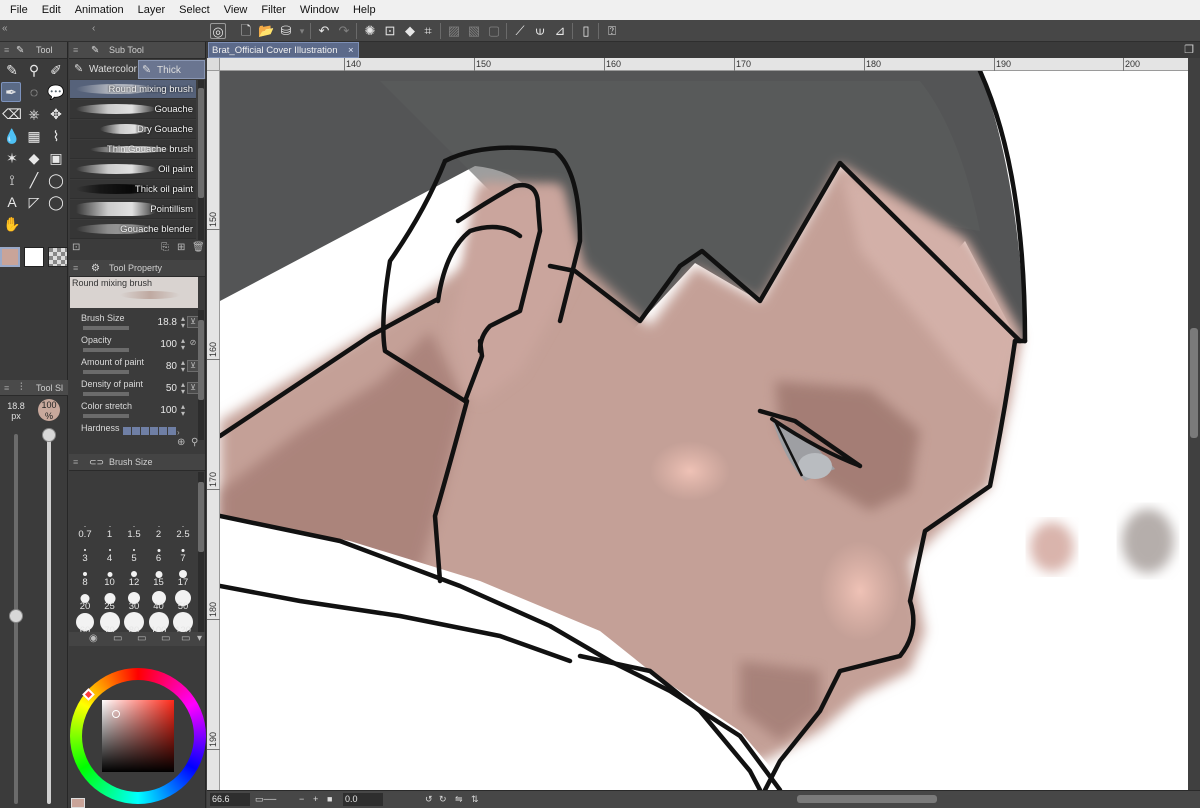  Describe the element at coordinates (12, 158) in the screenshot. I see `auto-select-icon: ✶` at that location.